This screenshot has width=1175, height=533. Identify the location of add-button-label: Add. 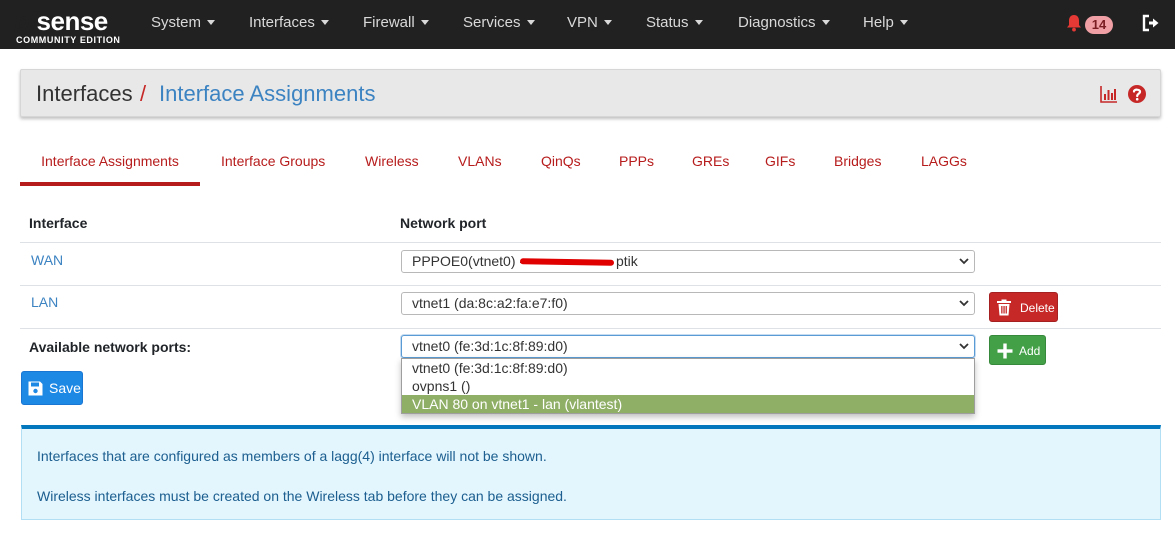
(1030, 351).